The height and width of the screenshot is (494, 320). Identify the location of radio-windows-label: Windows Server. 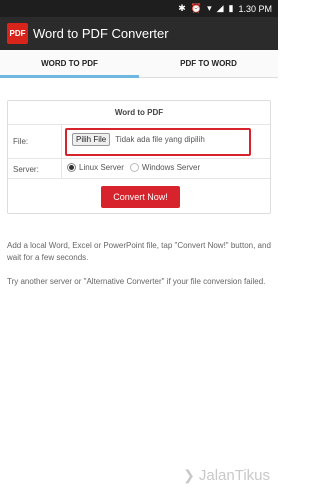
(171, 167).